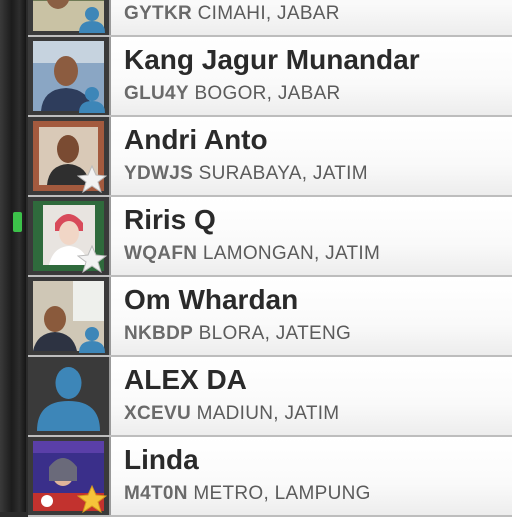  What do you see at coordinates (211, 299) in the screenshot?
I see `contact-name: Om Whardan` at bounding box center [211, 299].